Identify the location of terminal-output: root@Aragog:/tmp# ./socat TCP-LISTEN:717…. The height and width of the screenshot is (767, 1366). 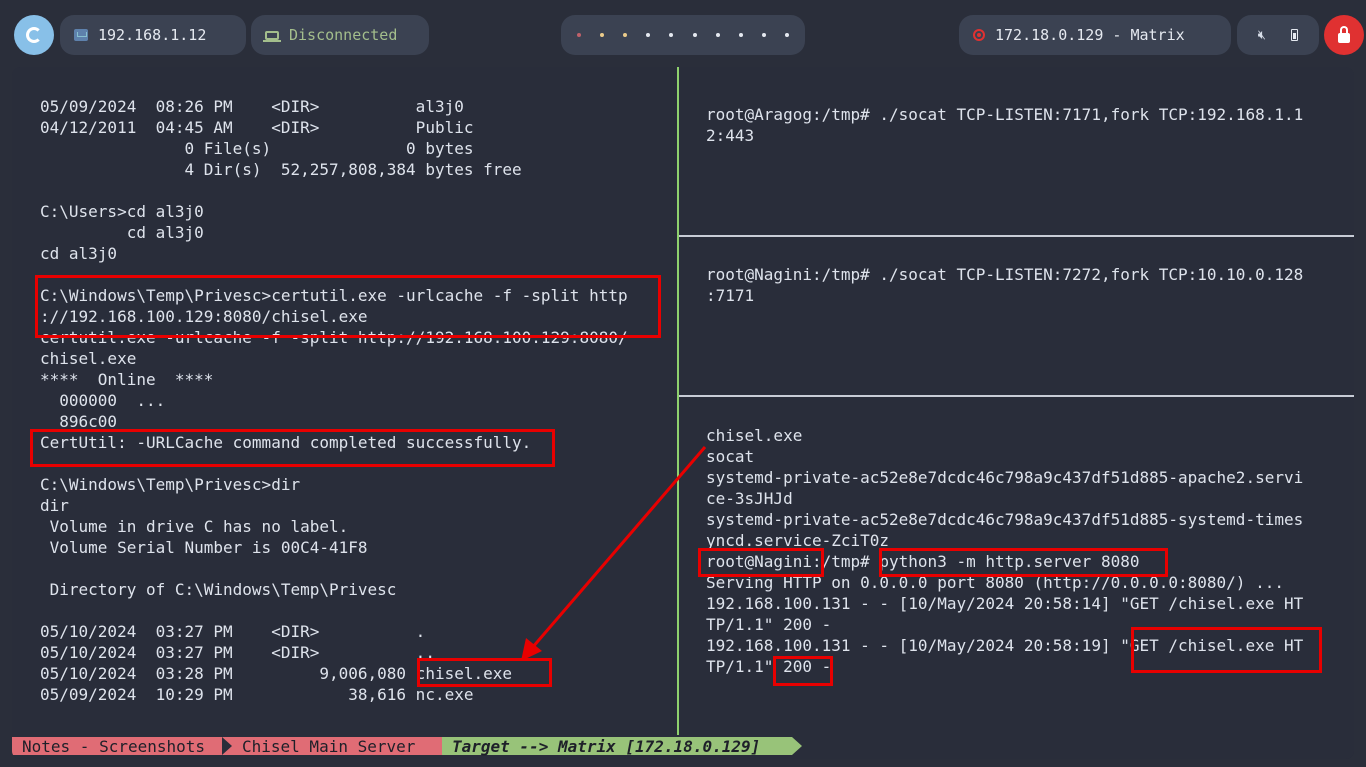
(1005, 125).